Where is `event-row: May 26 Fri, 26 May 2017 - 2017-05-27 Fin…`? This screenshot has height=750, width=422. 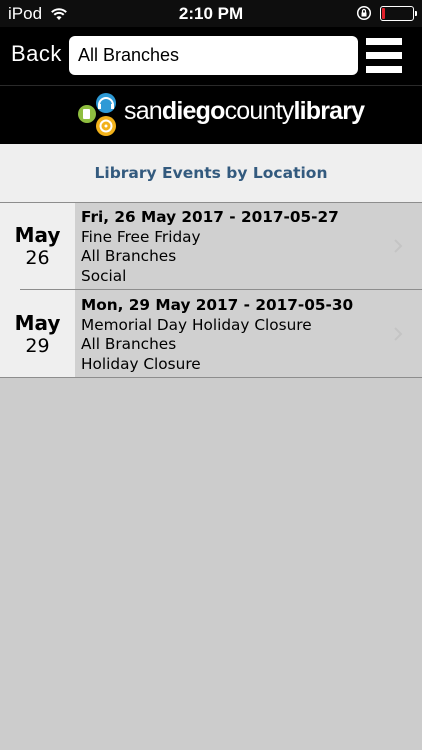
event-row: May 26 Fri, 26 May 2017 - 2017-05-27 Fin… is located at coordinates (211, 246).